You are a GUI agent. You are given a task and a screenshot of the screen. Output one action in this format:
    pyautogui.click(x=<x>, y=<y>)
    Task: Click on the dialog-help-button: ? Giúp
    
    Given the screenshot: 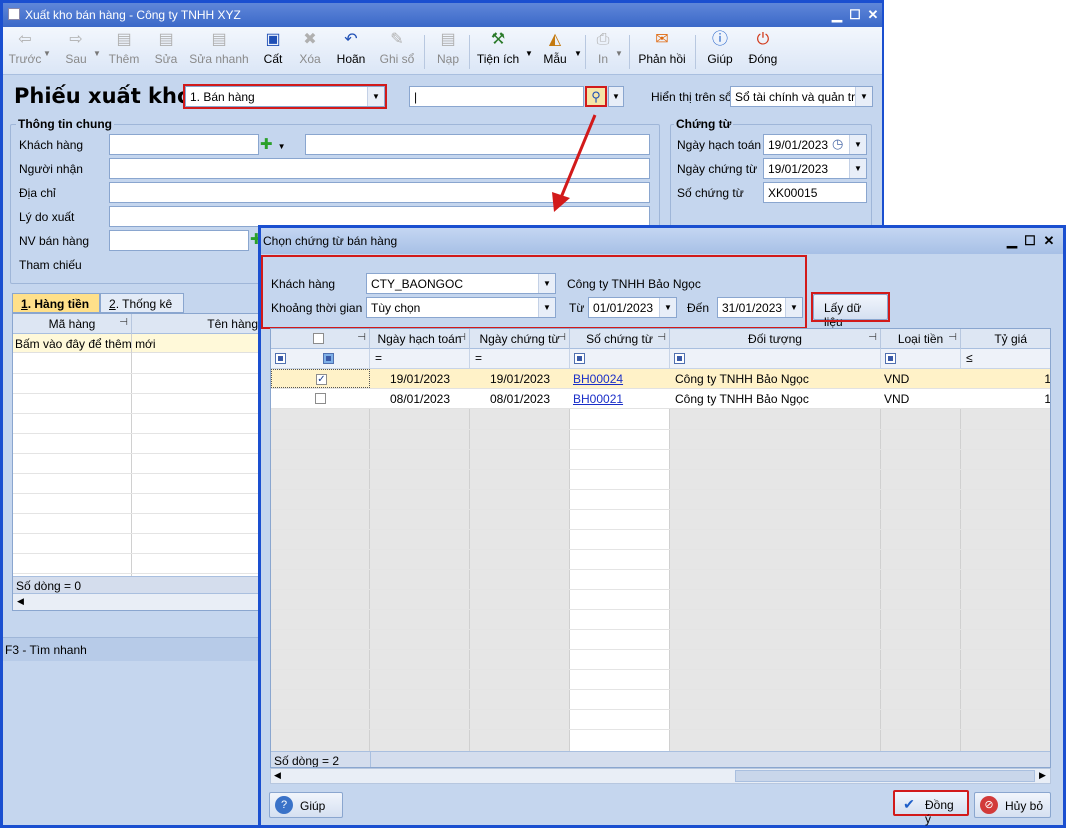 What is the action you would take?
    pyautogui.click(x=306, y=805)
    